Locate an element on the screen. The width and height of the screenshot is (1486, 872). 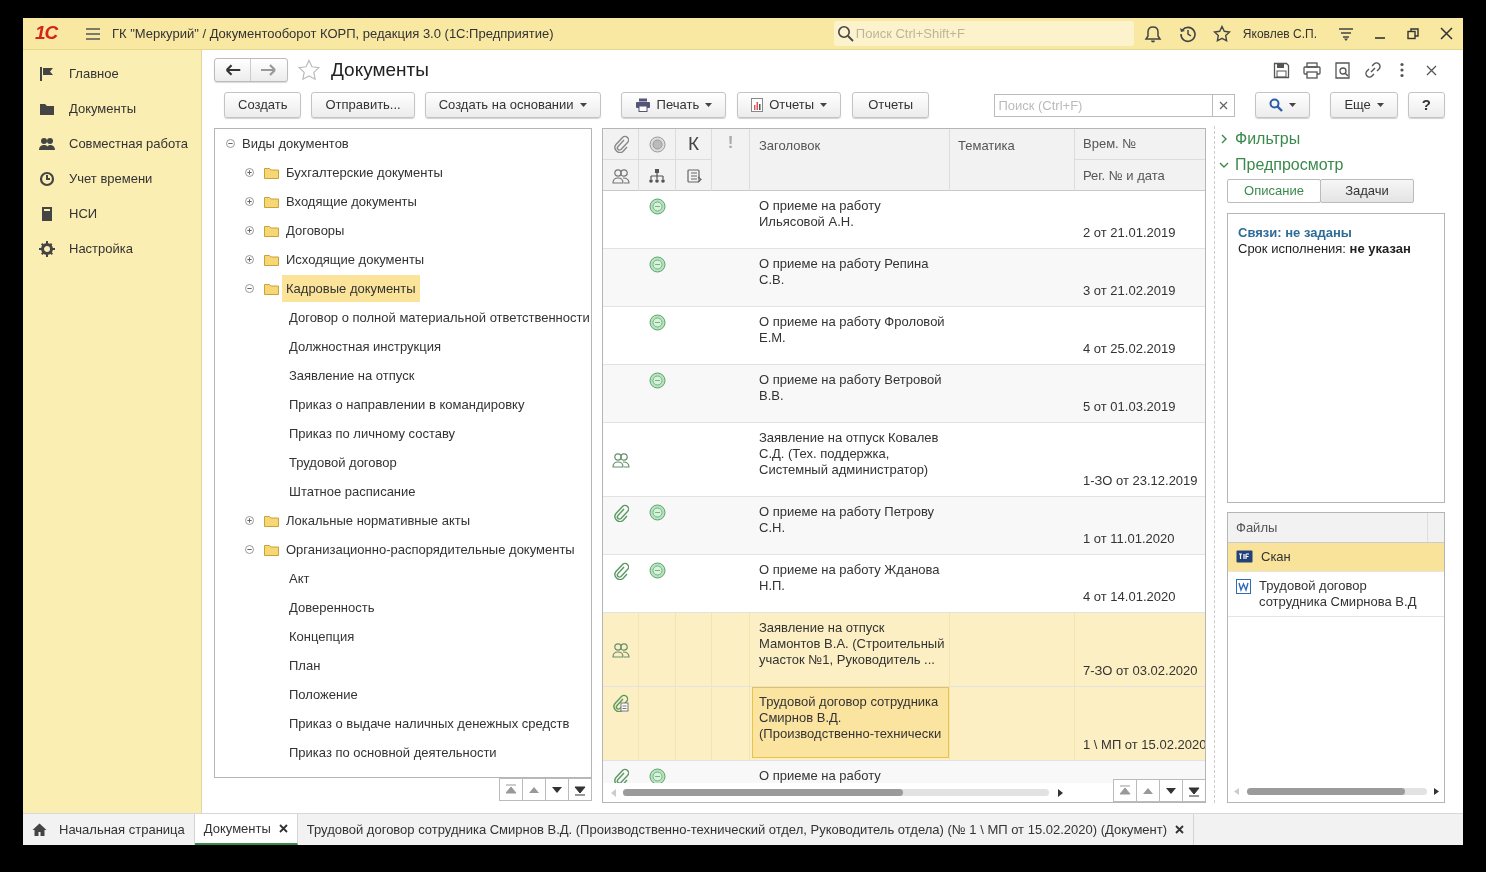
column-header: Заголовок is located at coordinates (790, 145).